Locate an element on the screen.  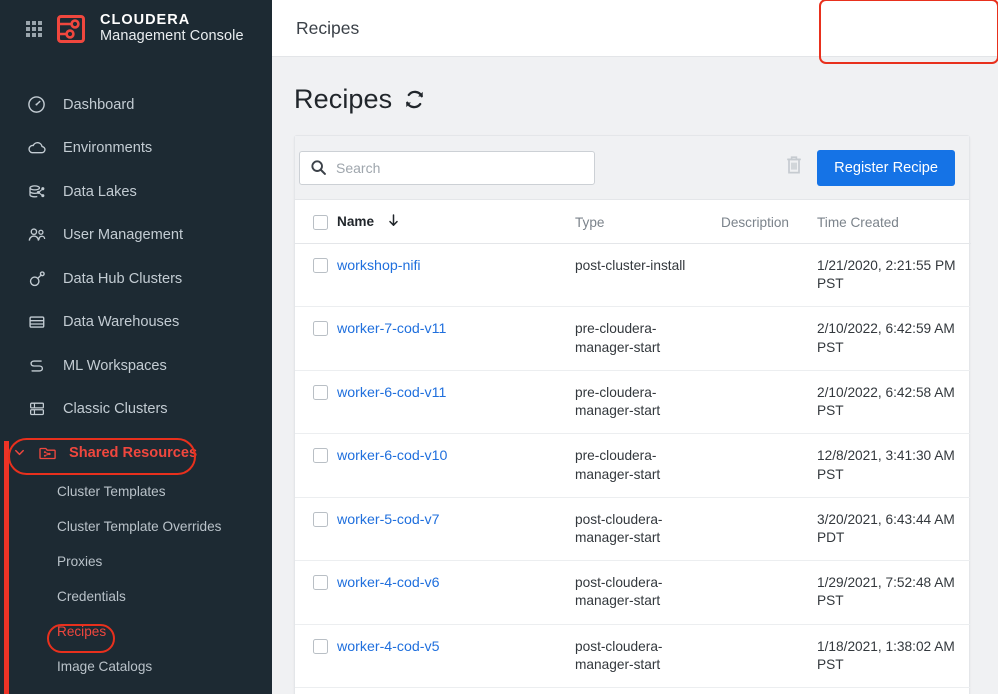
sidebar-group-shared-resources: Shared Resources is located at coordinates (136, 452).